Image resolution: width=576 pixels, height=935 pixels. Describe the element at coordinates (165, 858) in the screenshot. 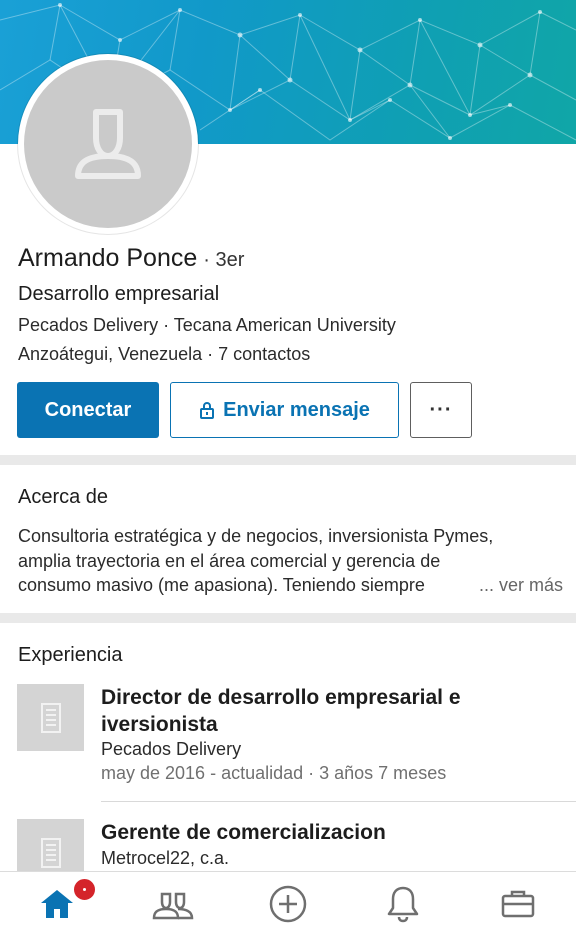

I see `experience-company: Metrocel22, c.a.` at that location.